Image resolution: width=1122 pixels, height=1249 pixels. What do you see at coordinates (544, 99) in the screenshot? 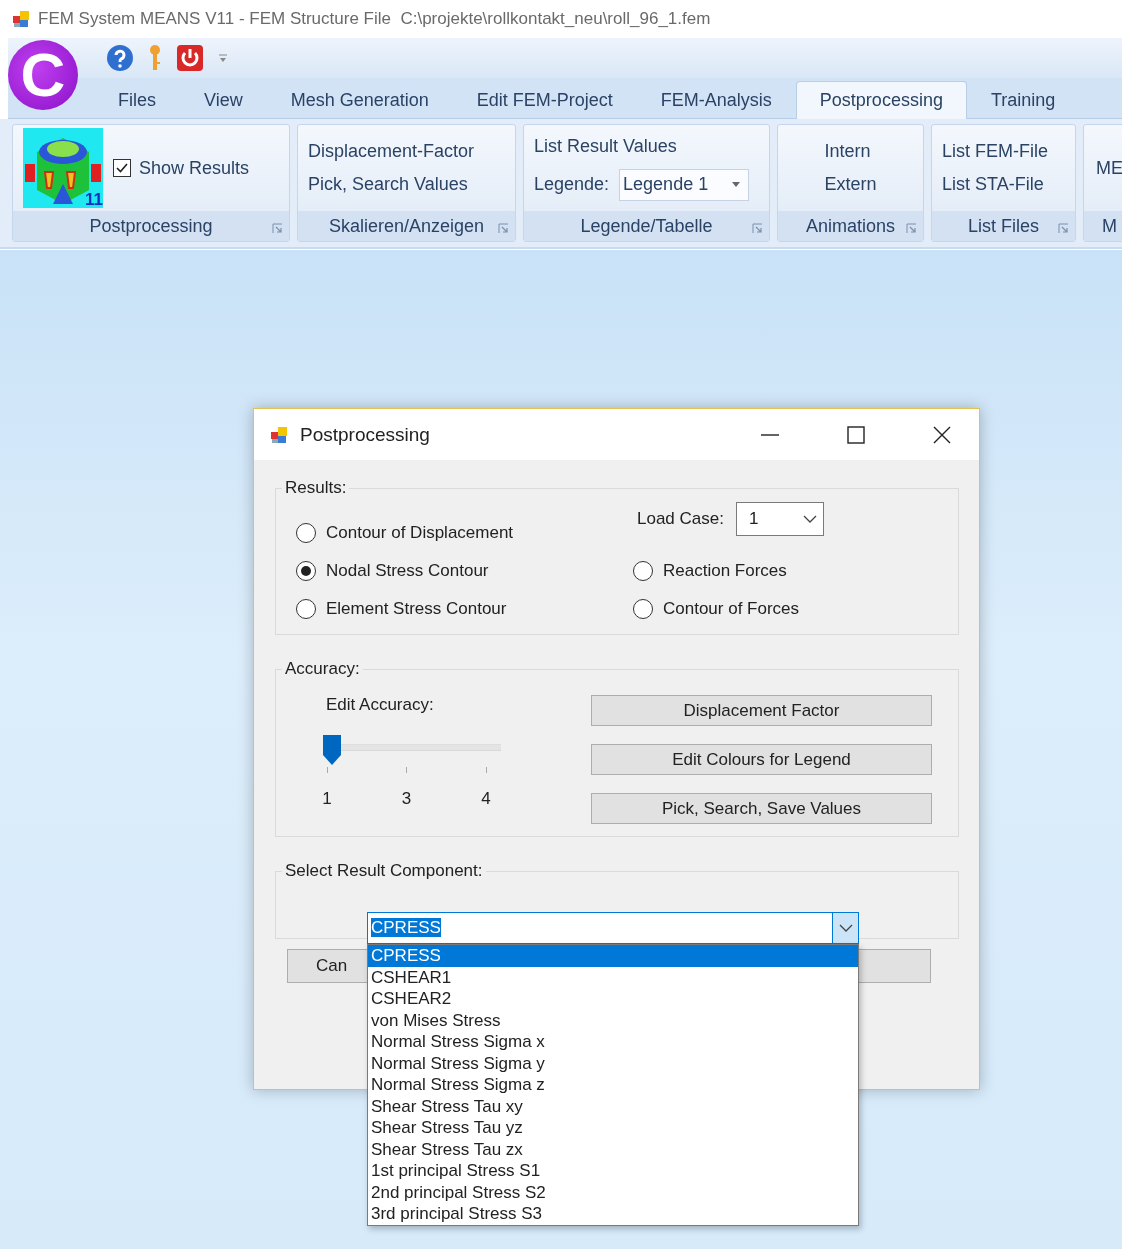
I see `ribbon-tab: Edit FEM-Project` at bounding box center [544, 99].